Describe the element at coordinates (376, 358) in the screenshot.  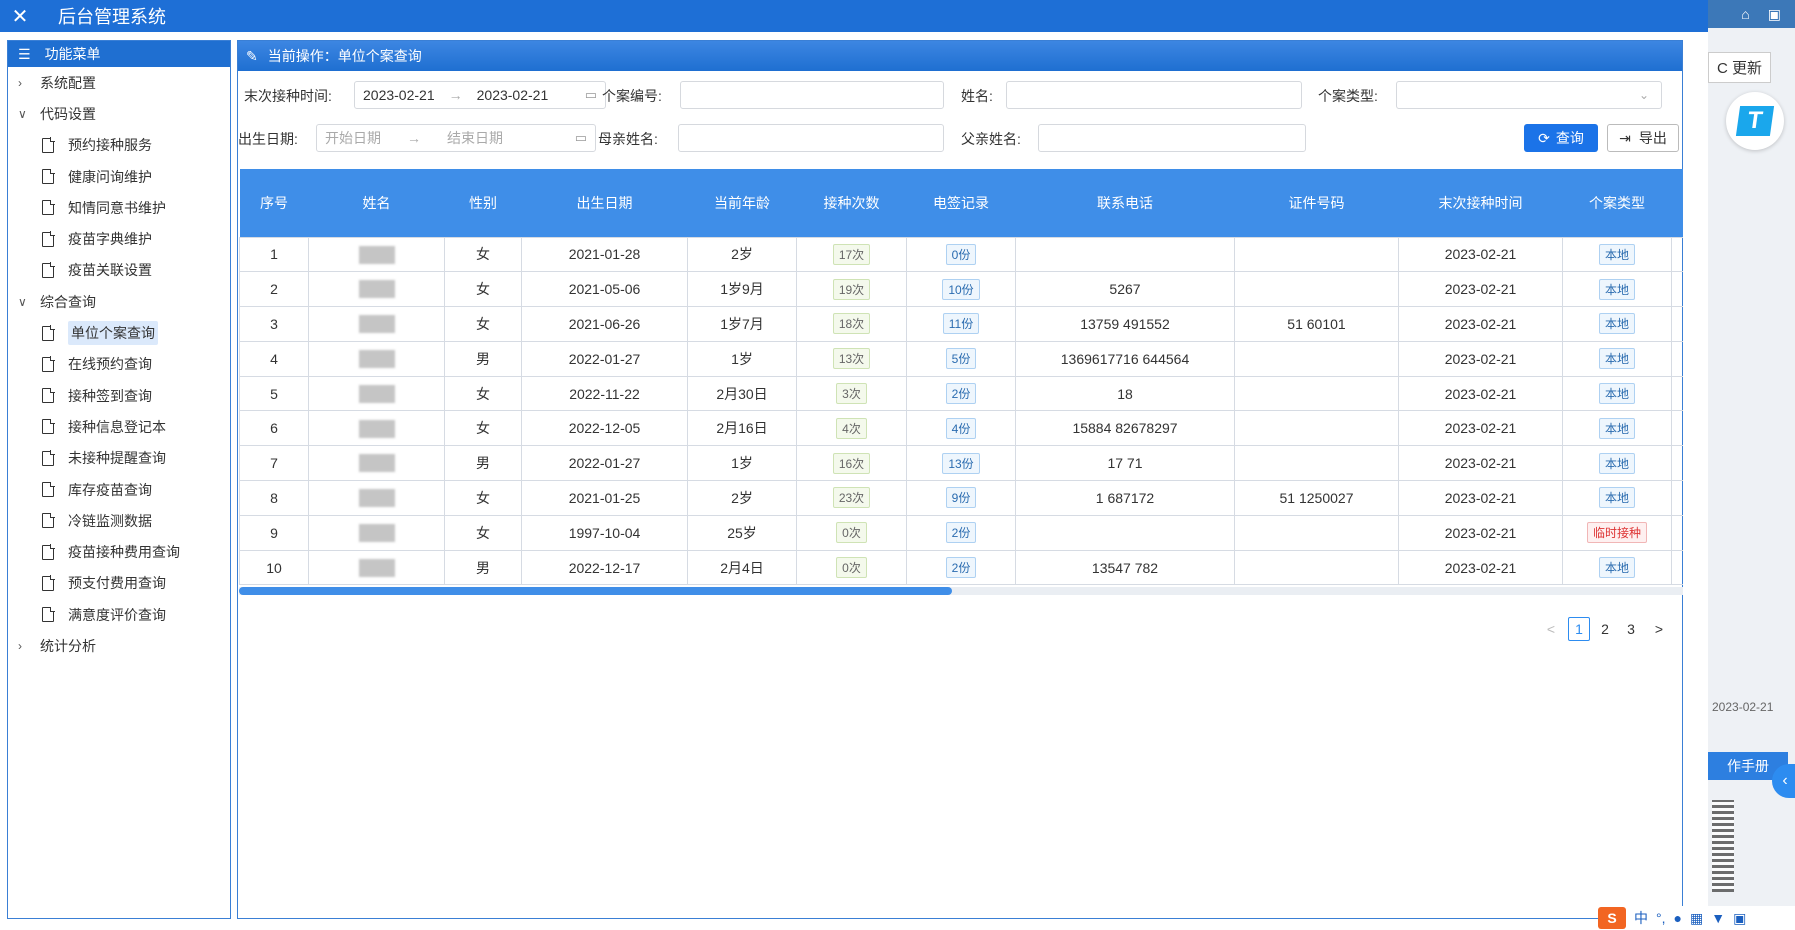
I see `redacted-name` at that location.